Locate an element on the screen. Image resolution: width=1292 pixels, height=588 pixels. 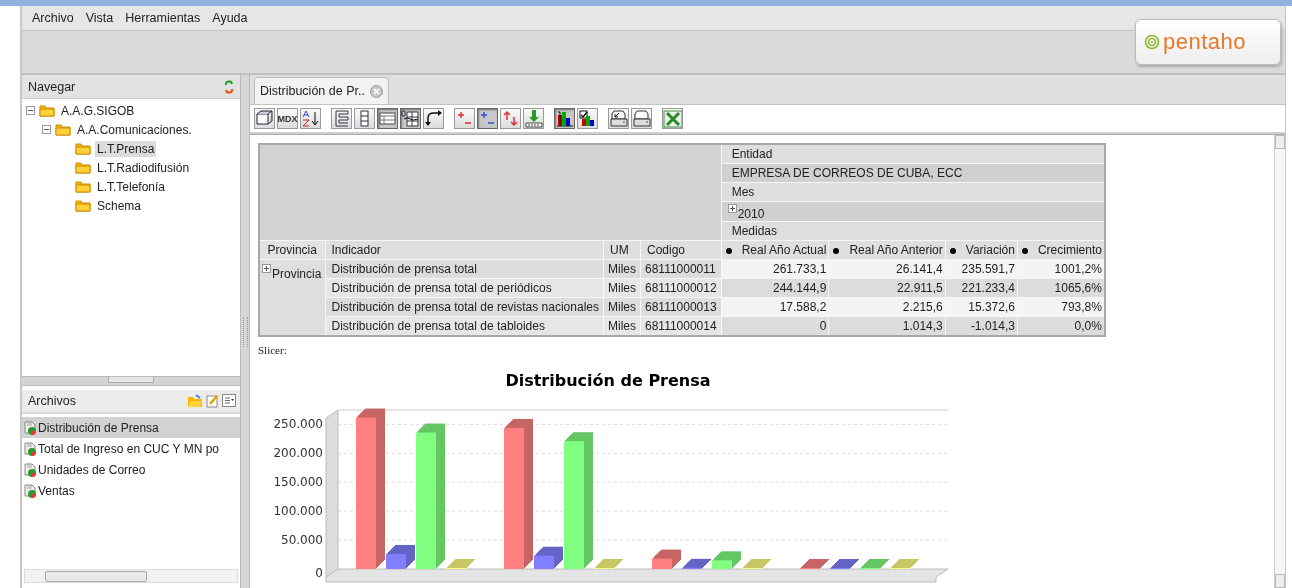
tree-item: L.T.Telefonía is located at coordinates (131, 186).